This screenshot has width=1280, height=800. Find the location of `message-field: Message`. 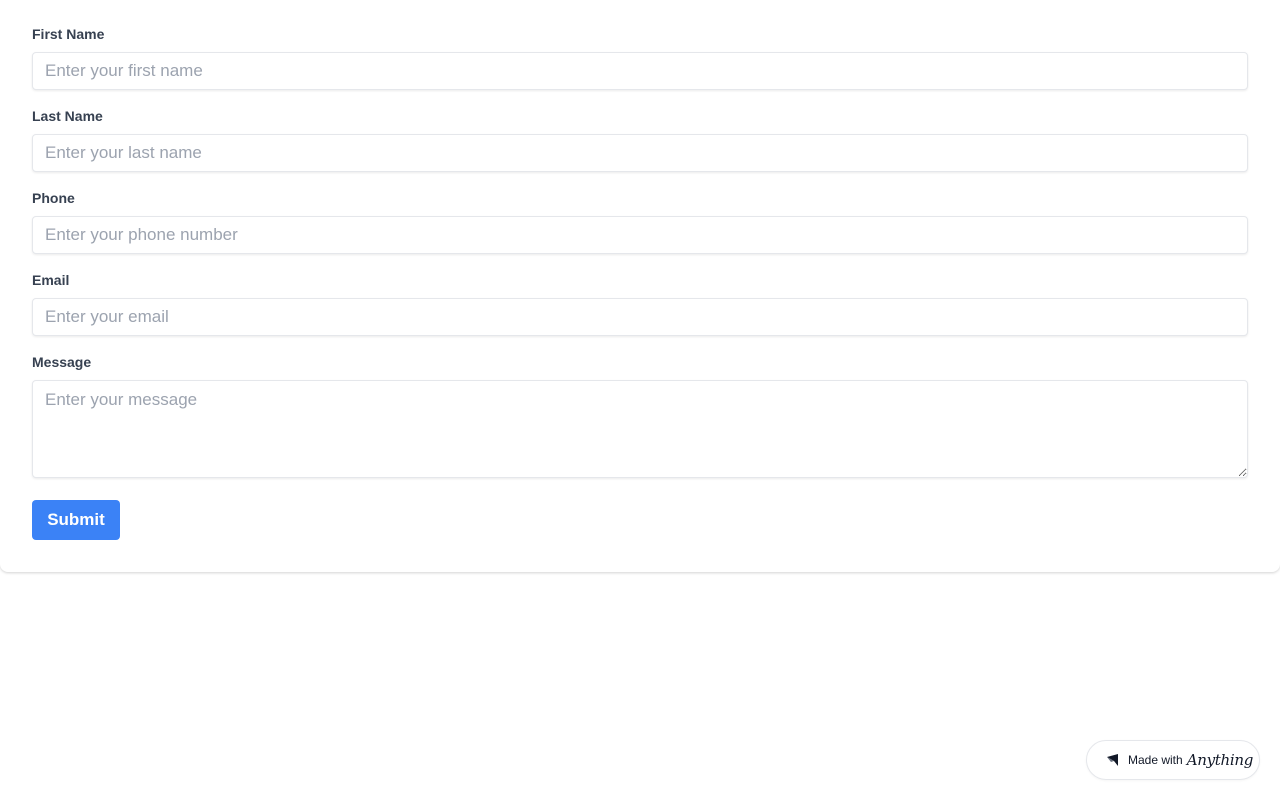

message-field: Message is located at coordinates (640, 415).